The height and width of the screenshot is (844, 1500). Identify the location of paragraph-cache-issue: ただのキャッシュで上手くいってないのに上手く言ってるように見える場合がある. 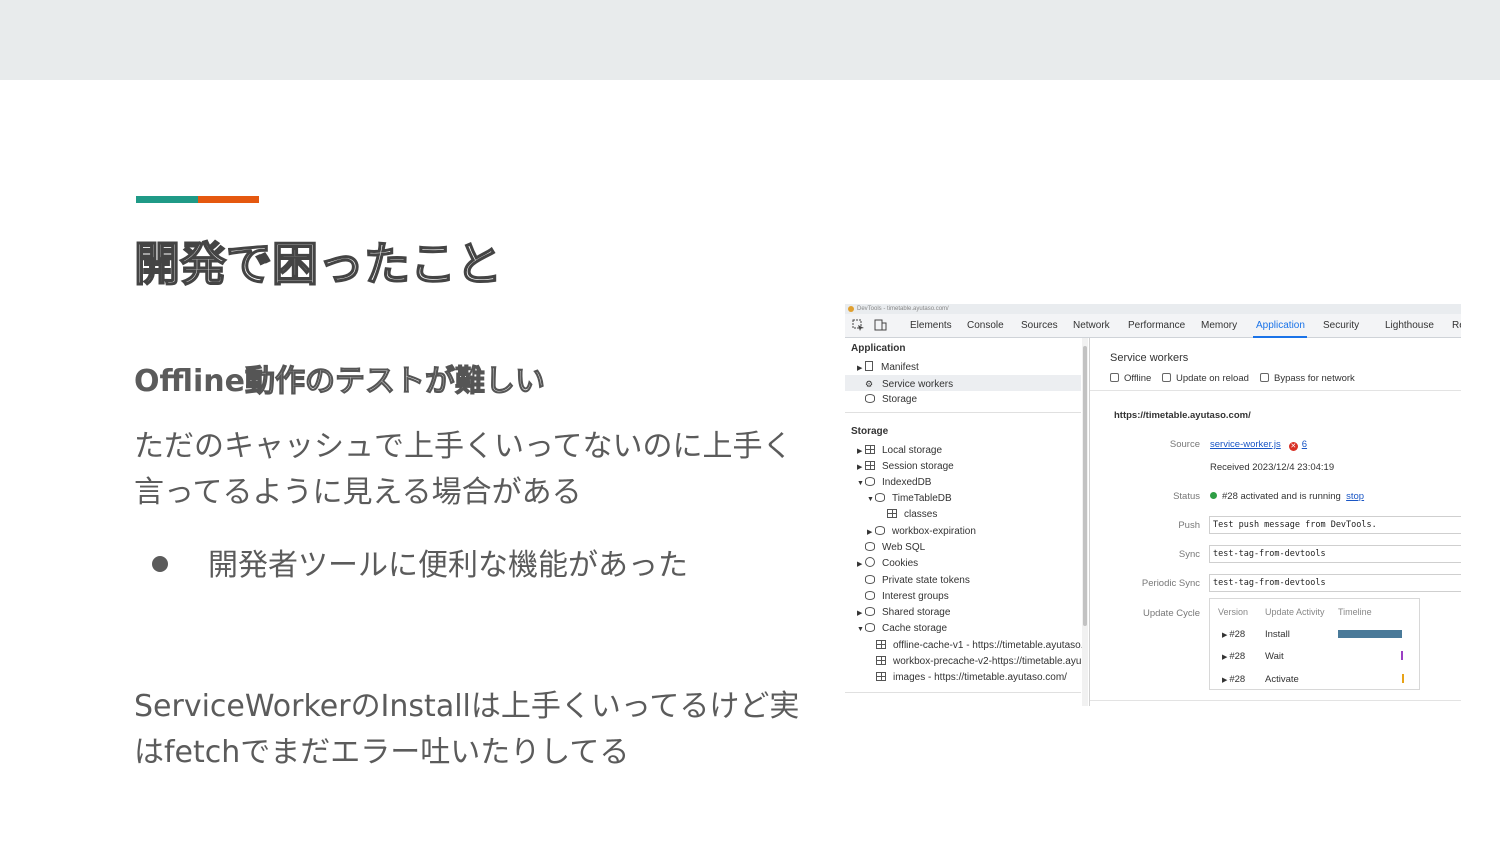
(463, 469).